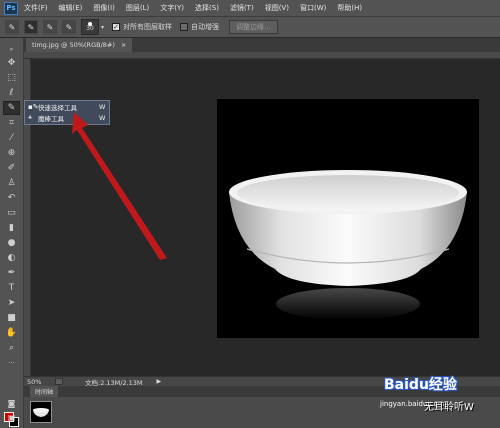 This screenshot has height=428, width=500. Describe the element at coordinates (119, 186) in the screenshot. I see `annotation-arrow` at that location.